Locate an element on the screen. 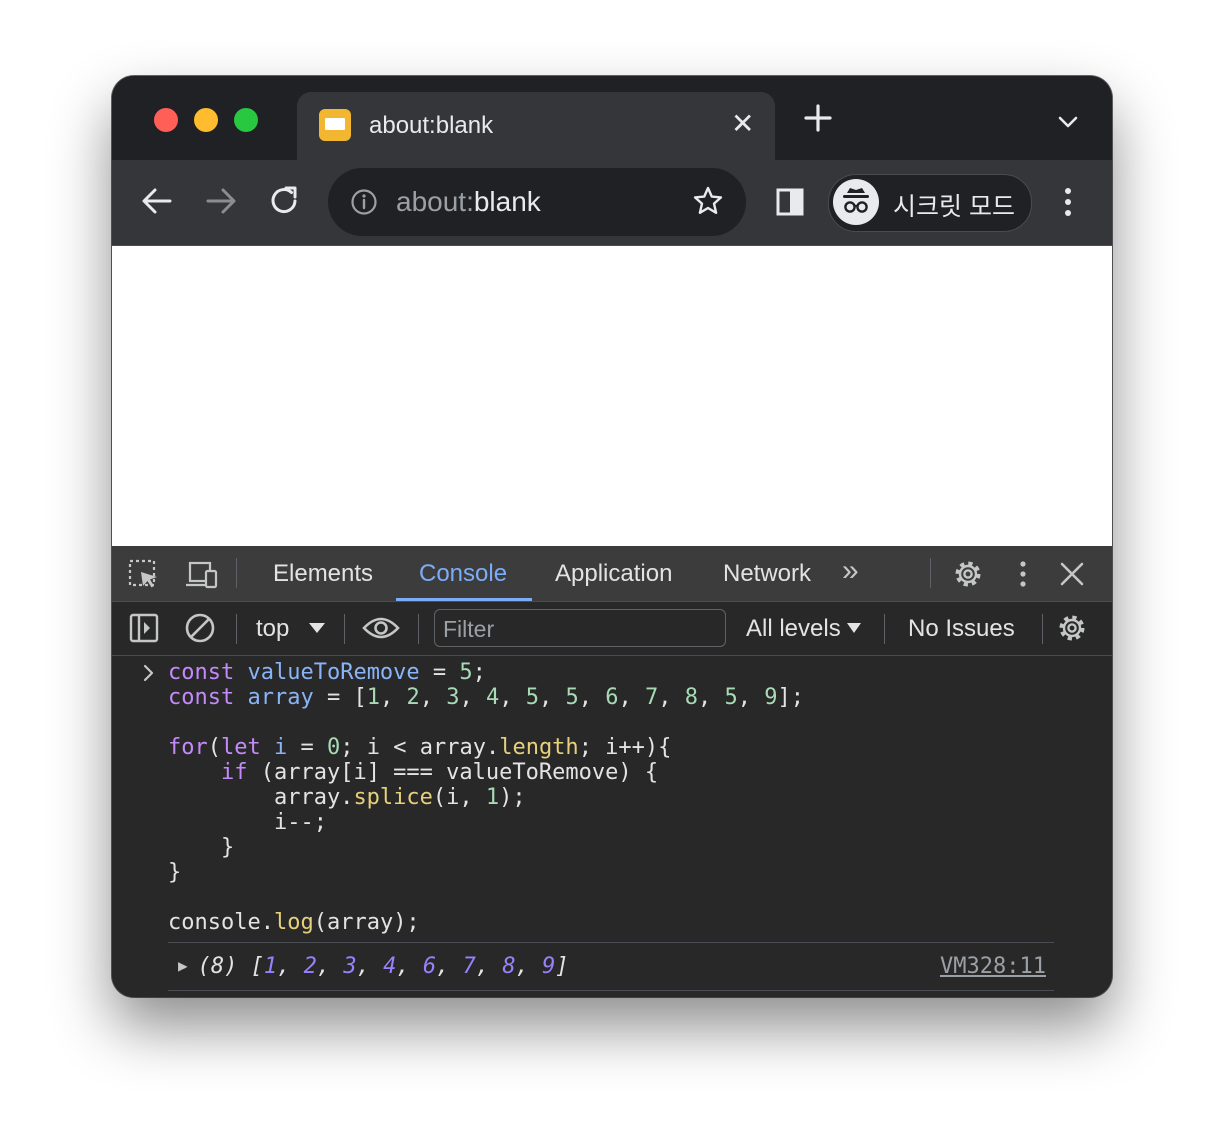 Image resolution: width=1224 pixels, height=1146 pixels. incognito-profile-button: 시크릿 모드 is located at coordinates (930, 203).